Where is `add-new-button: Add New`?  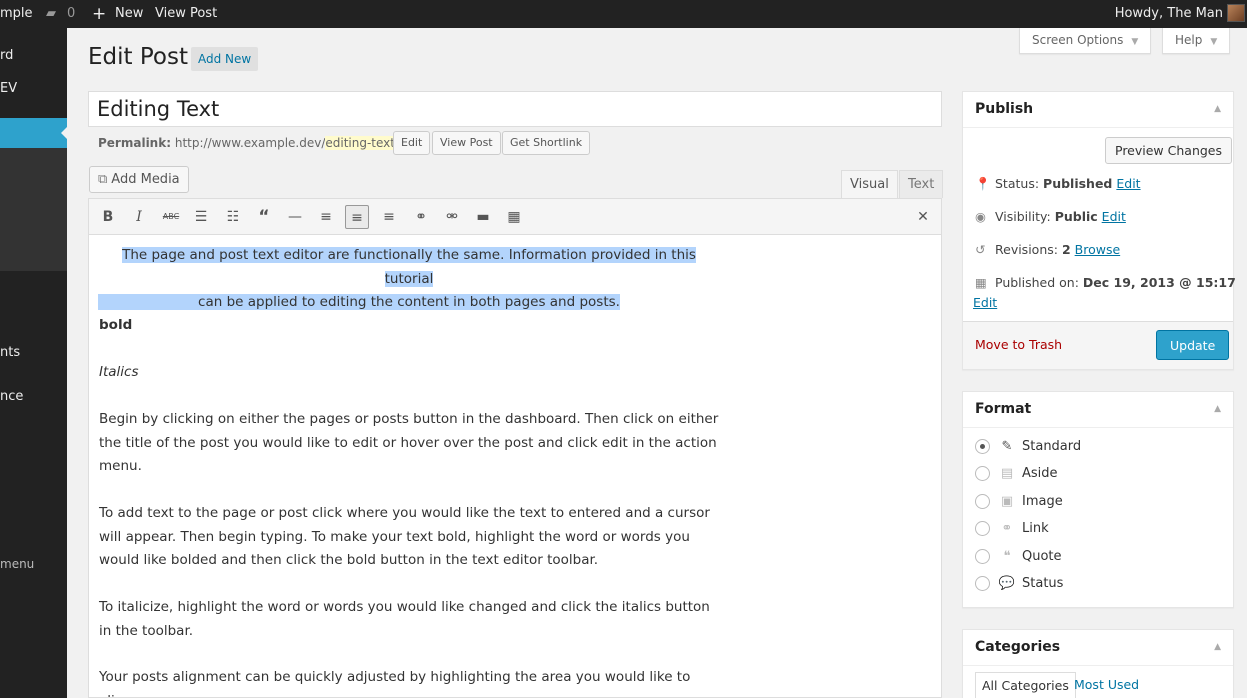
add-new-button: Add New is located at coordinates (225, 59).